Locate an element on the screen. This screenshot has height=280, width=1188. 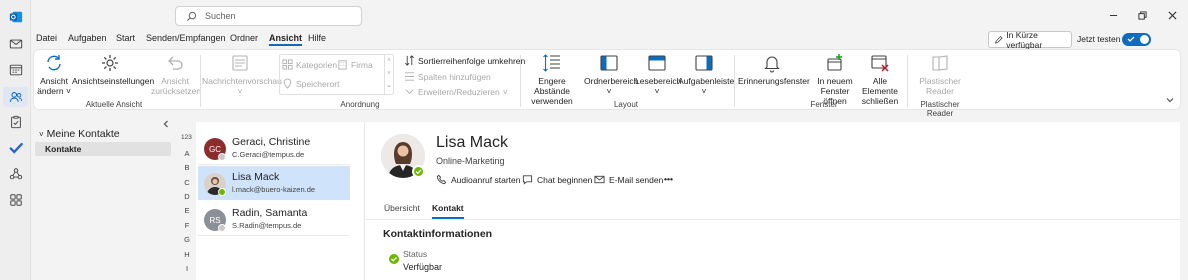
presence-available-icon is located at coordinates (222, 192).